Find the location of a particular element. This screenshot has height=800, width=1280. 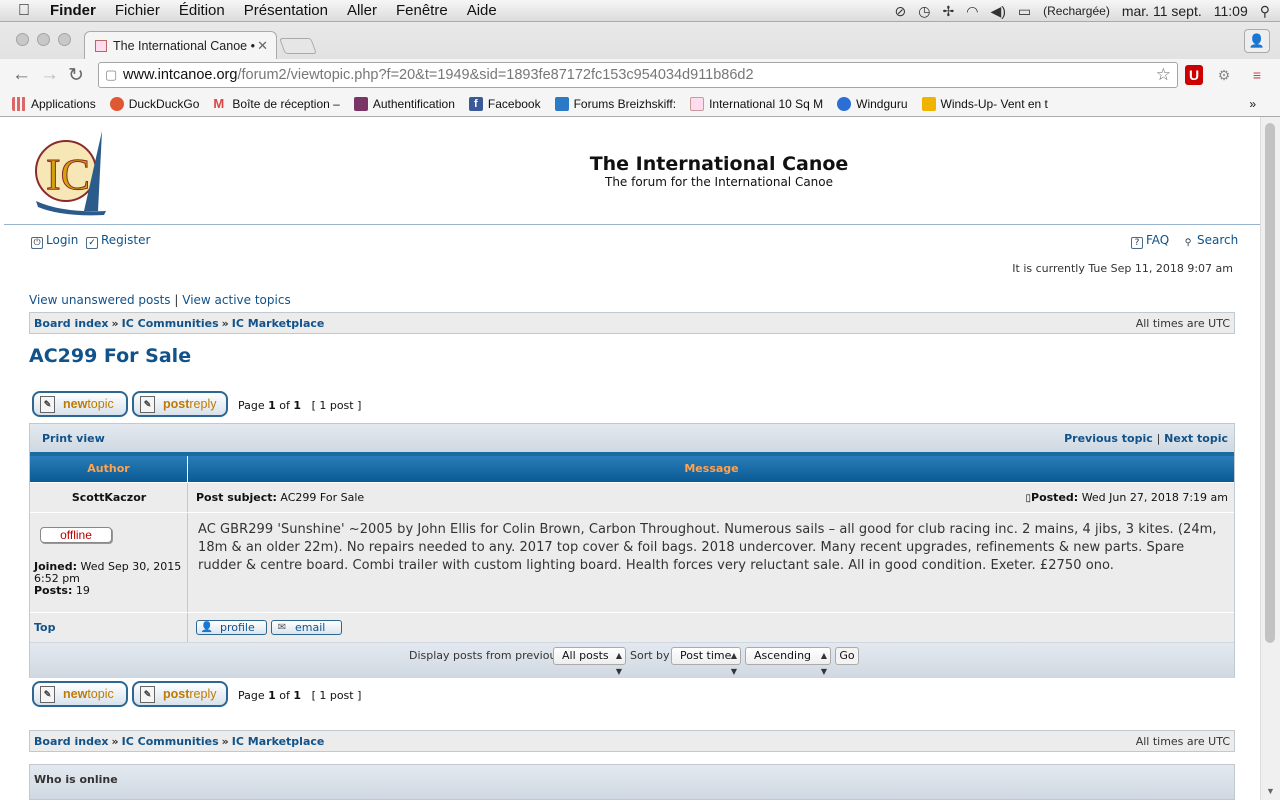

bookmarks-overflow-button: » is located at coordinates (1252, 104).